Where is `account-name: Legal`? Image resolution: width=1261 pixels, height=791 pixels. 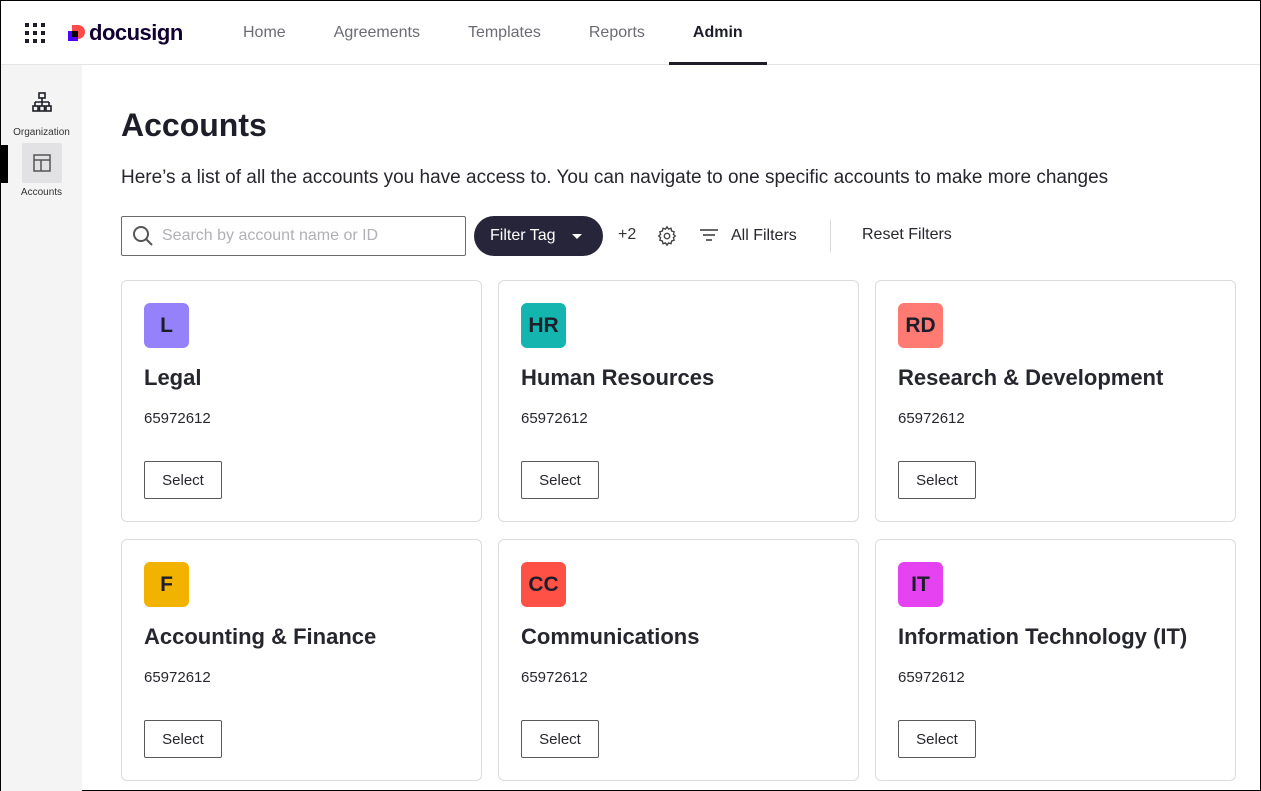 account-name: Legal is located at coordinates (173, 377).